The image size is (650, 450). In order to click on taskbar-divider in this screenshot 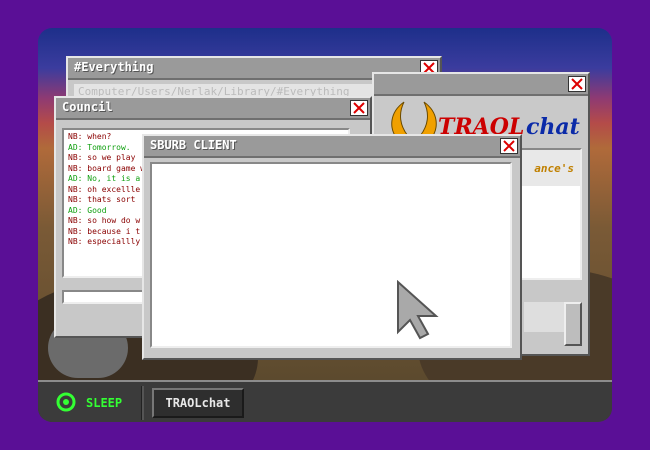, I will do `click(142, 403)`.